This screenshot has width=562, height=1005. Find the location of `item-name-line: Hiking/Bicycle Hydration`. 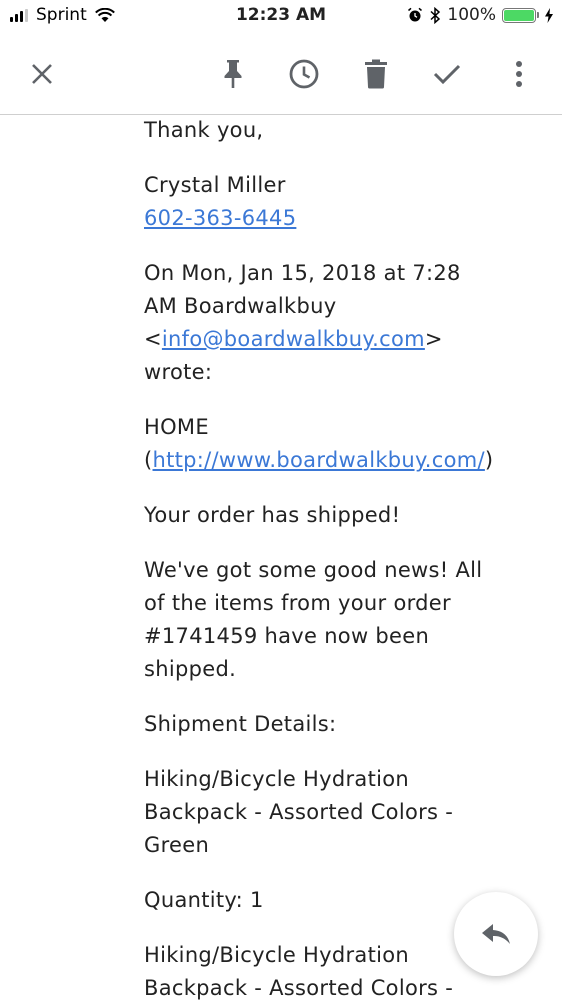

item-name-line: Hiking/Bicycle Hydration is located at coordinates (277, 779).